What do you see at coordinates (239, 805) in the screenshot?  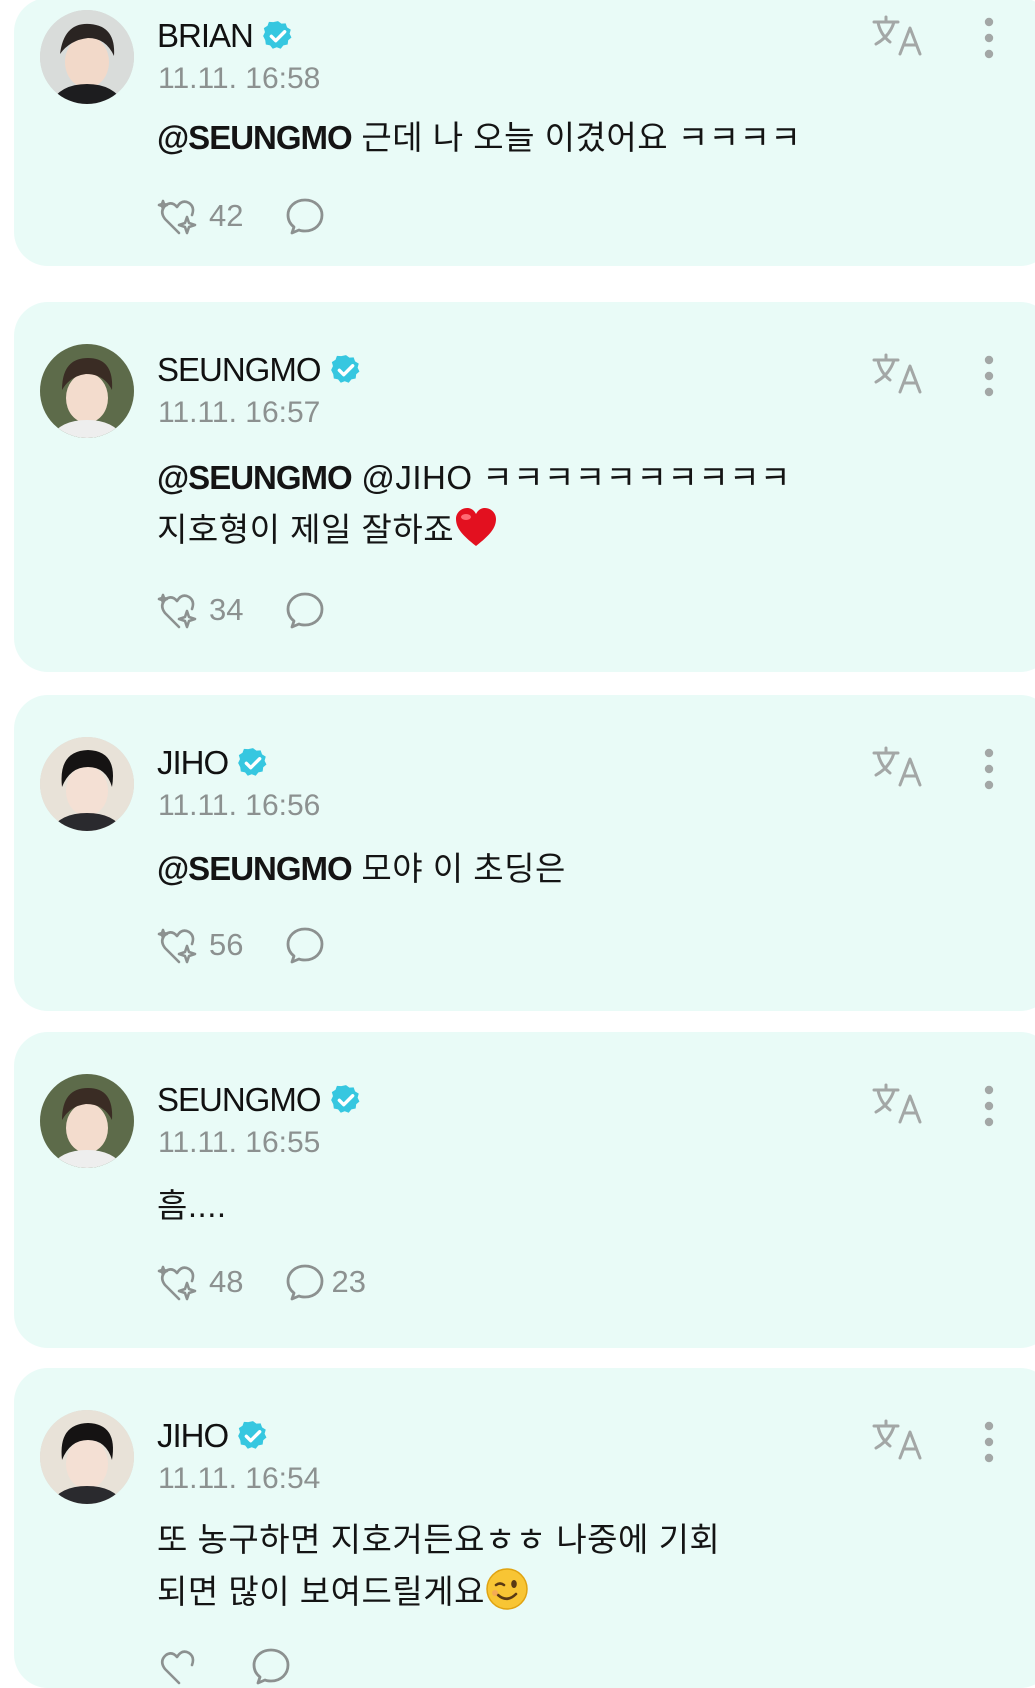 I see `post-timestamp: 11.11. 16:56` at bounding box center [239, 805].